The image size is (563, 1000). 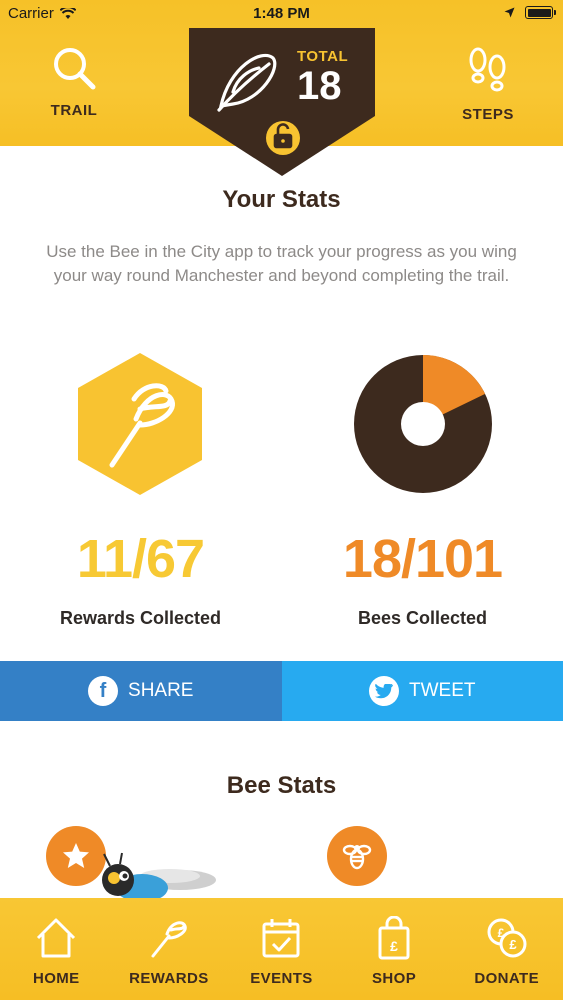 I want to click on search-icon, so click(x=75, y=69).